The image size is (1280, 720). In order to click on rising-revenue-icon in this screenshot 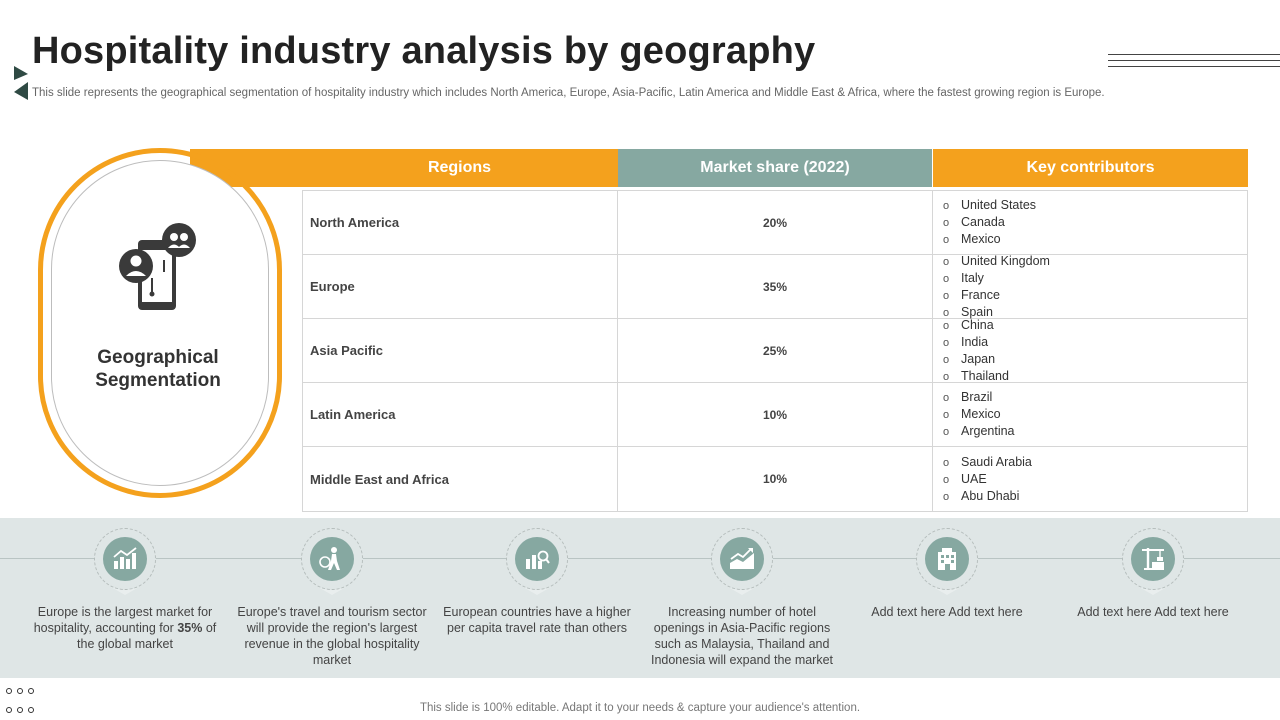, I will do `click(742, 558)`.